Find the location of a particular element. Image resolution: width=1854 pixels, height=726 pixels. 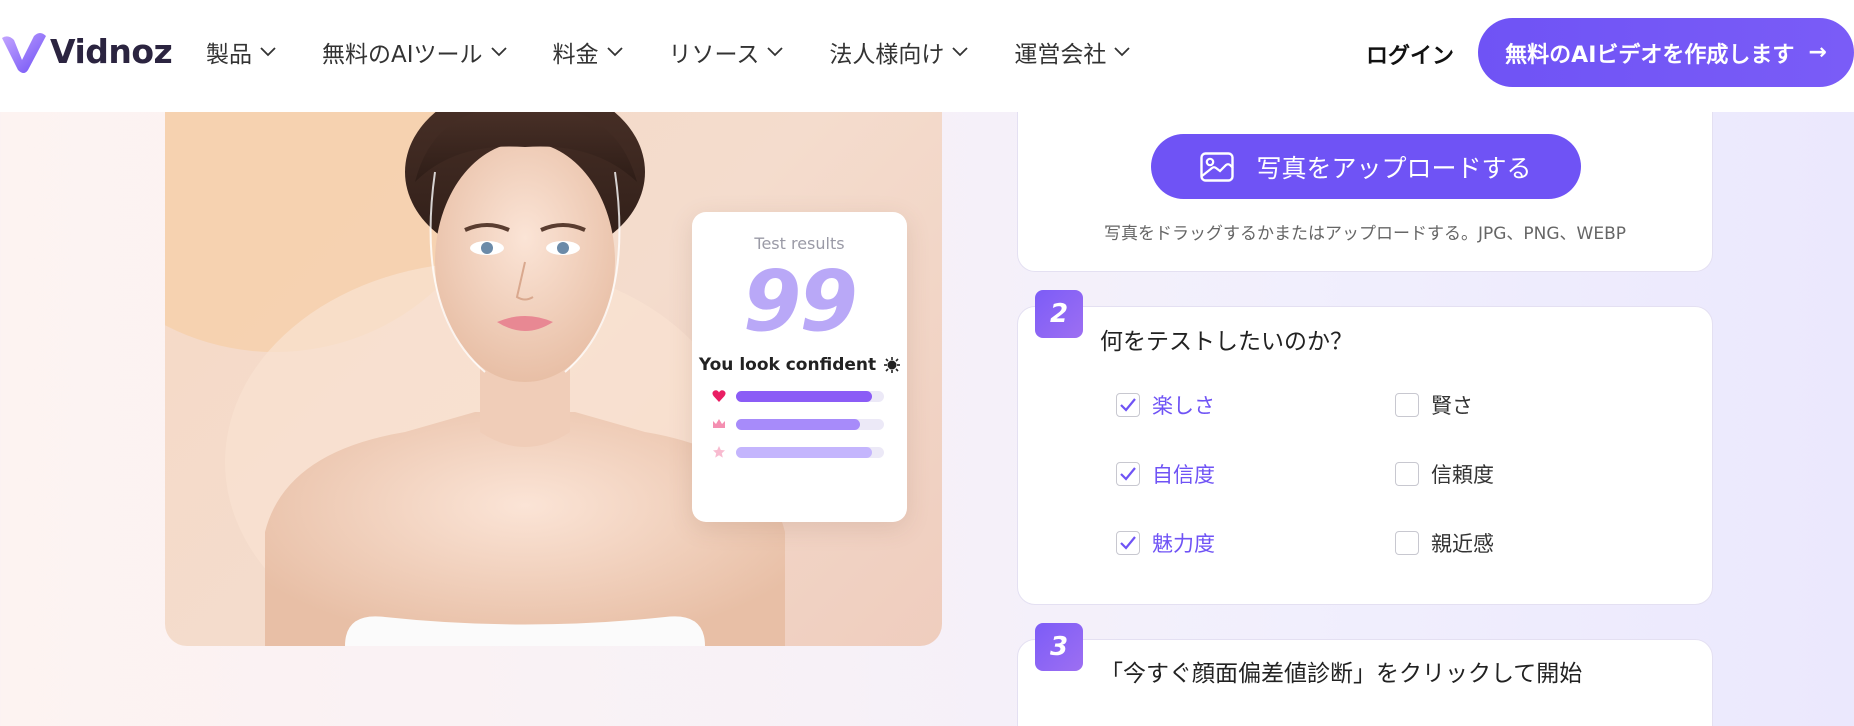

option-friendliness: 親近感 is located at coordinates (1444, 543).